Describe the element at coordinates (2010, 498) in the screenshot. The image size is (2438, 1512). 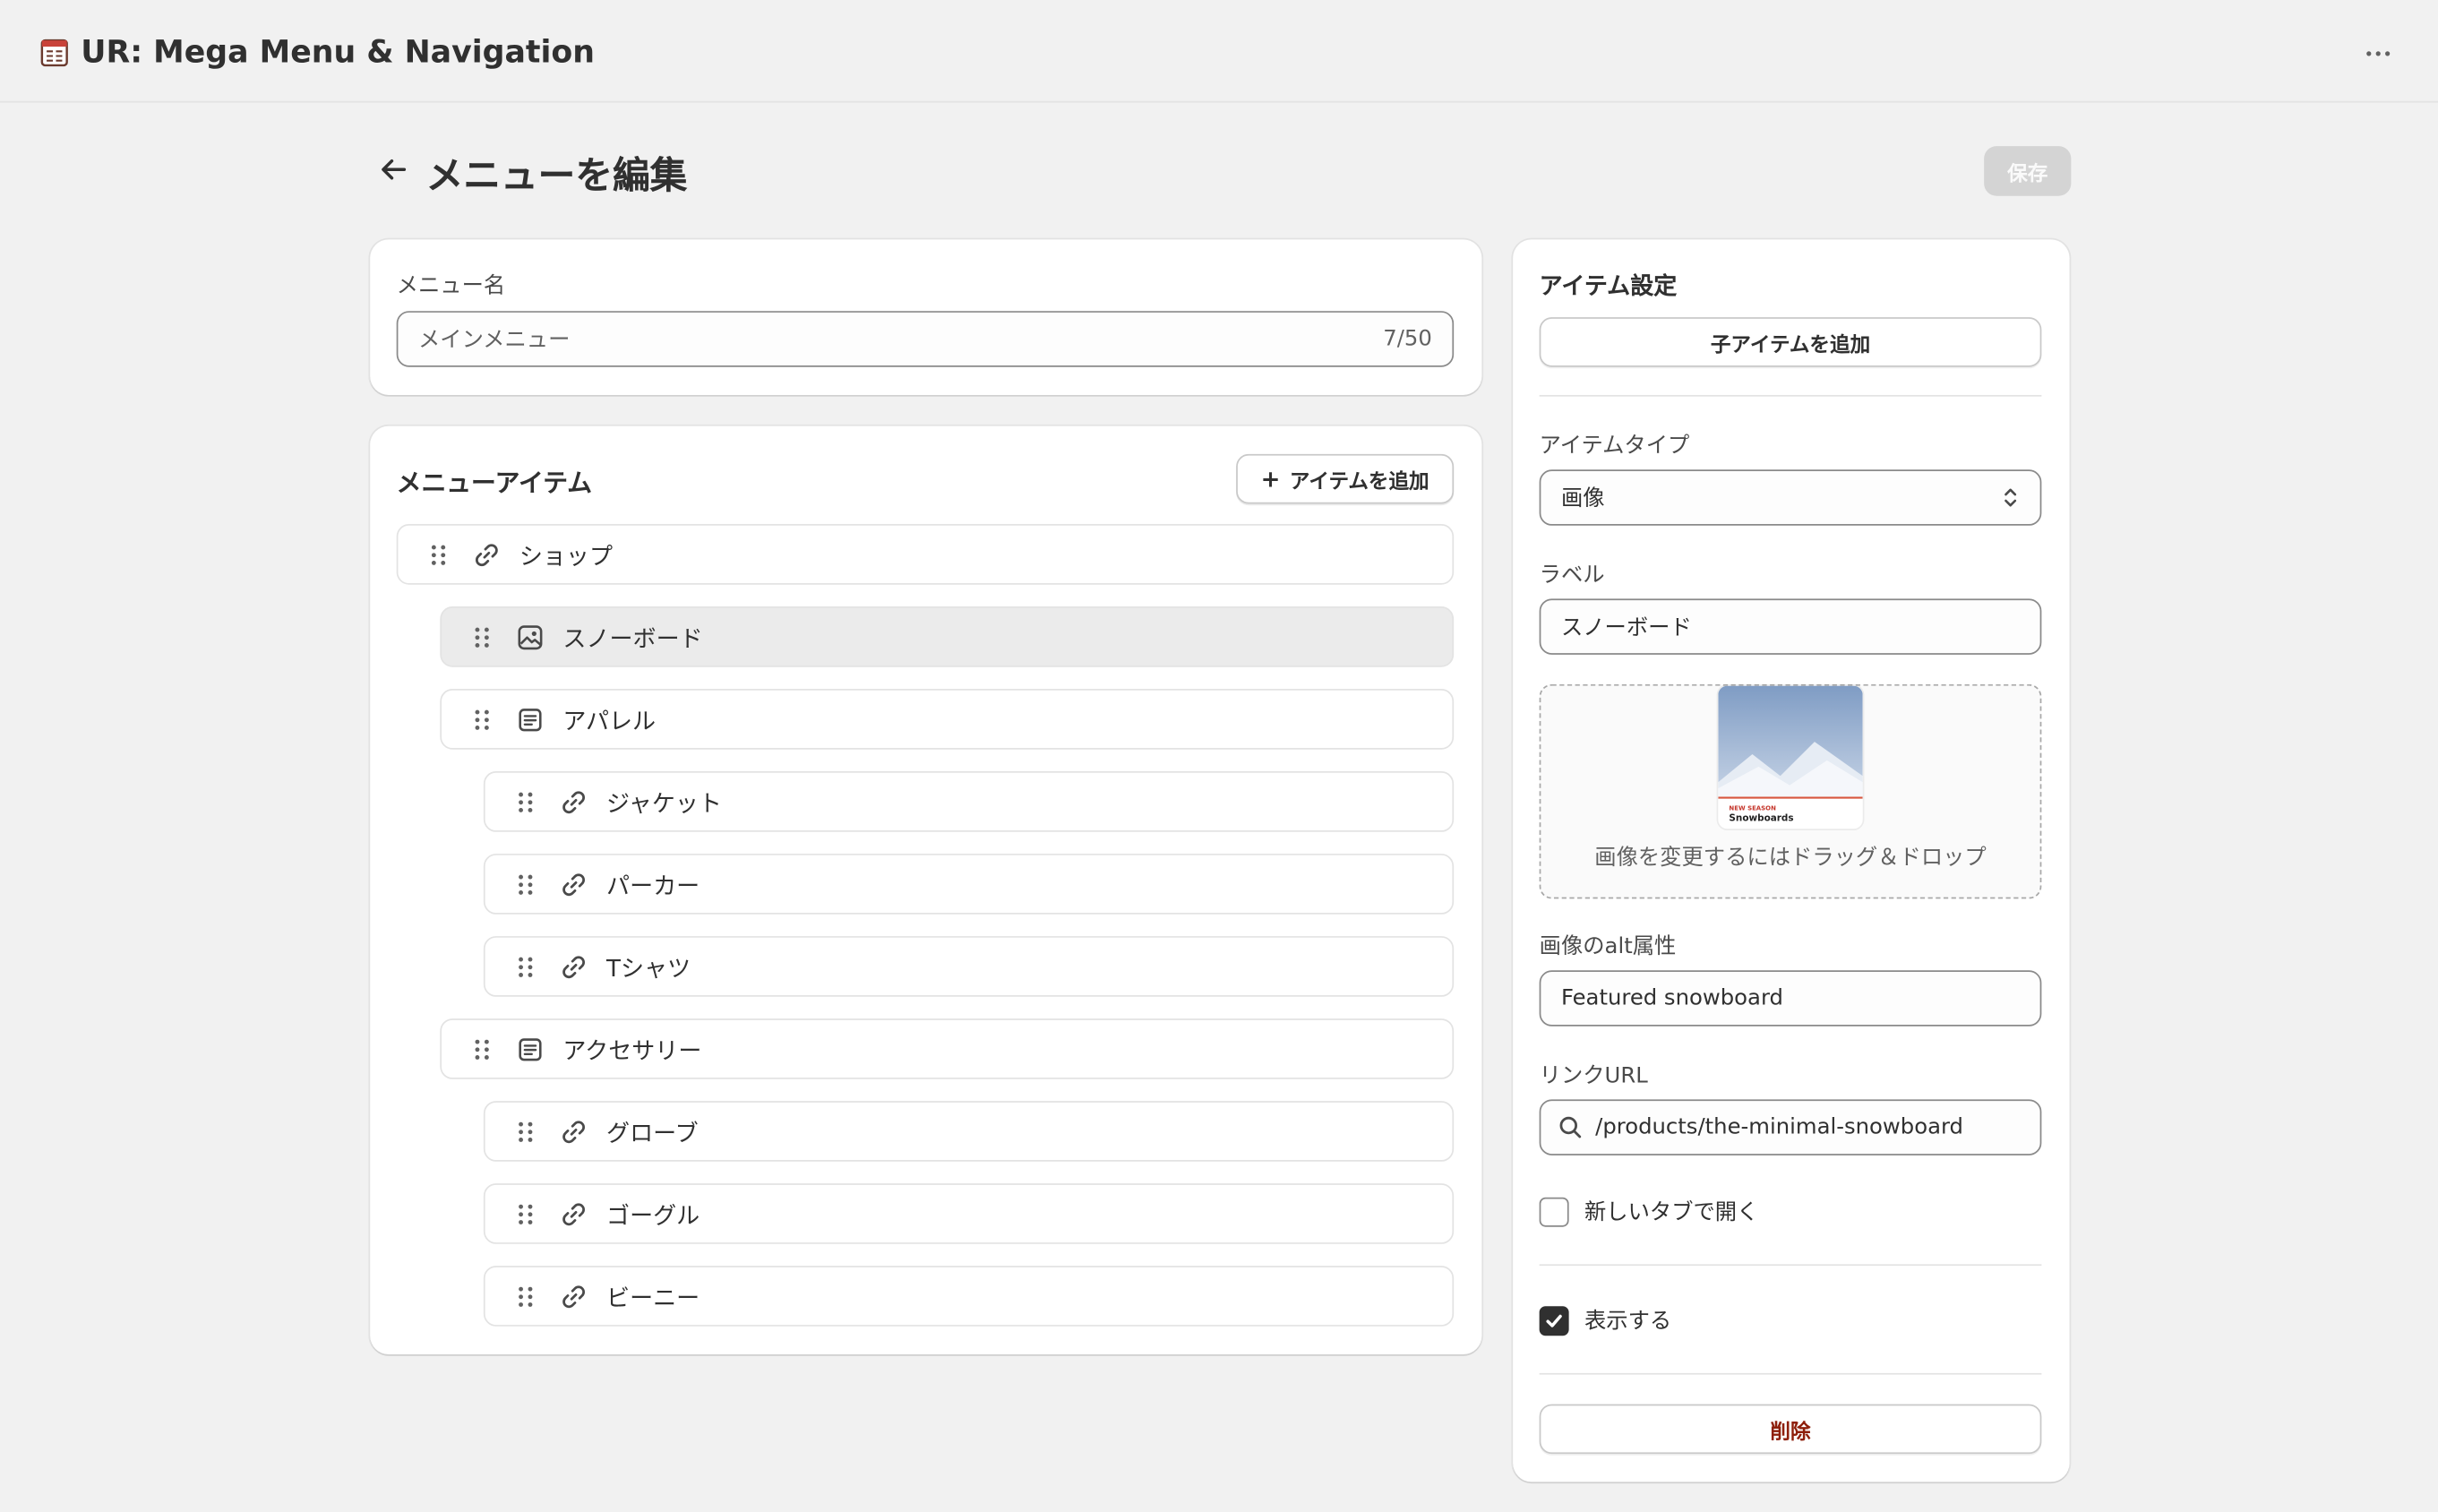
I see `select-chevron-icon` at that location.